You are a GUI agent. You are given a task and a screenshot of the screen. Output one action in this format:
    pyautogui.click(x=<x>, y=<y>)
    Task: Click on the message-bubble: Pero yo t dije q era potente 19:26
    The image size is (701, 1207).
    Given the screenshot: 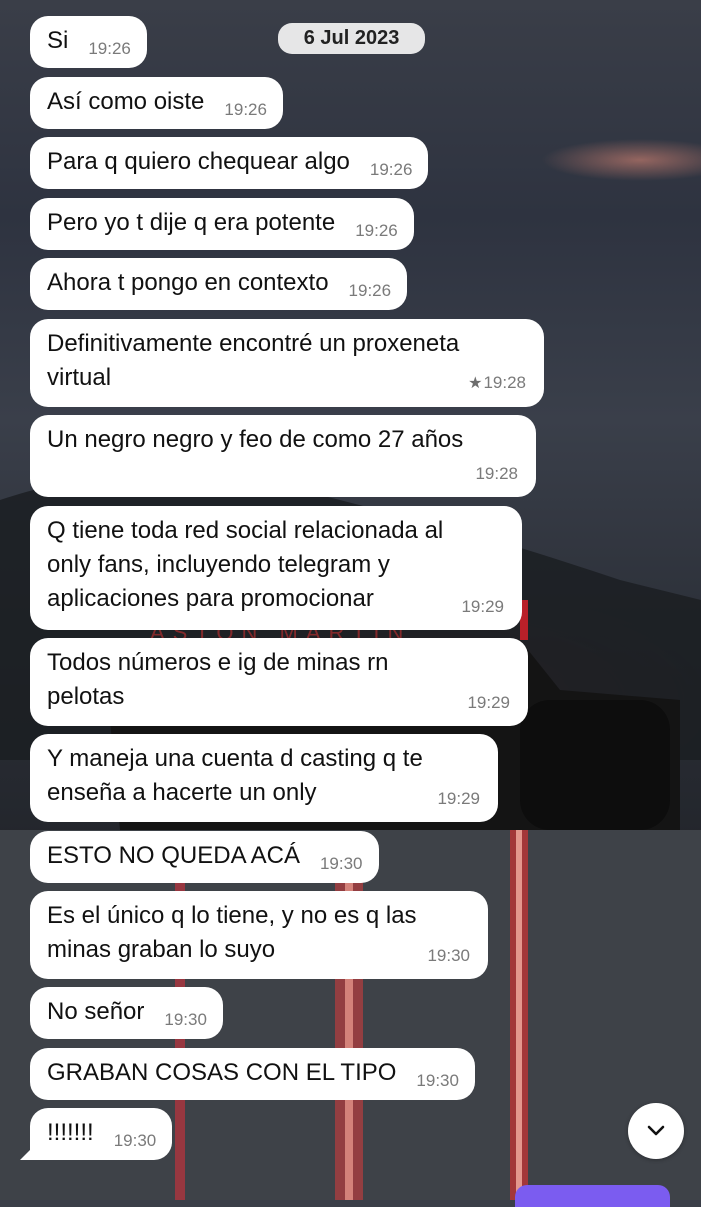 What is the action you would take?
    pyautogui.click(x=222, y=224)
    